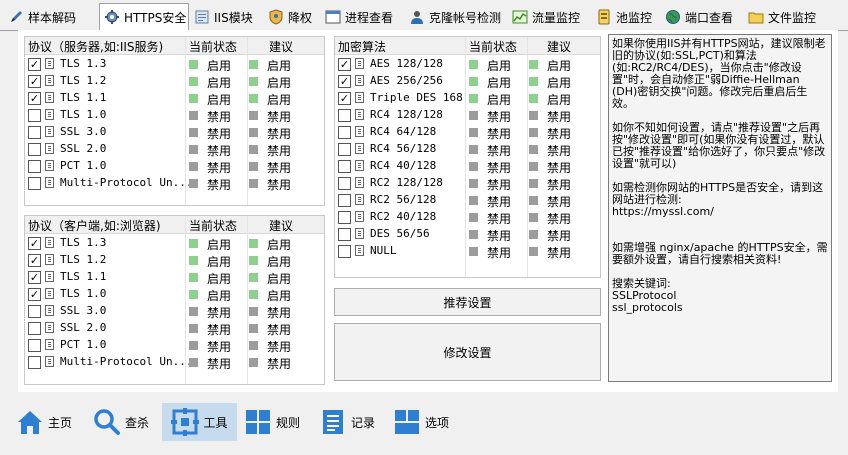 This screenshot has height=455, width=848. What do you see at coordinates (174, 294) in the screenshot?
I see `list-row: ✓ TLS 1.0 启用 启用` at bounding box center [174, 294].